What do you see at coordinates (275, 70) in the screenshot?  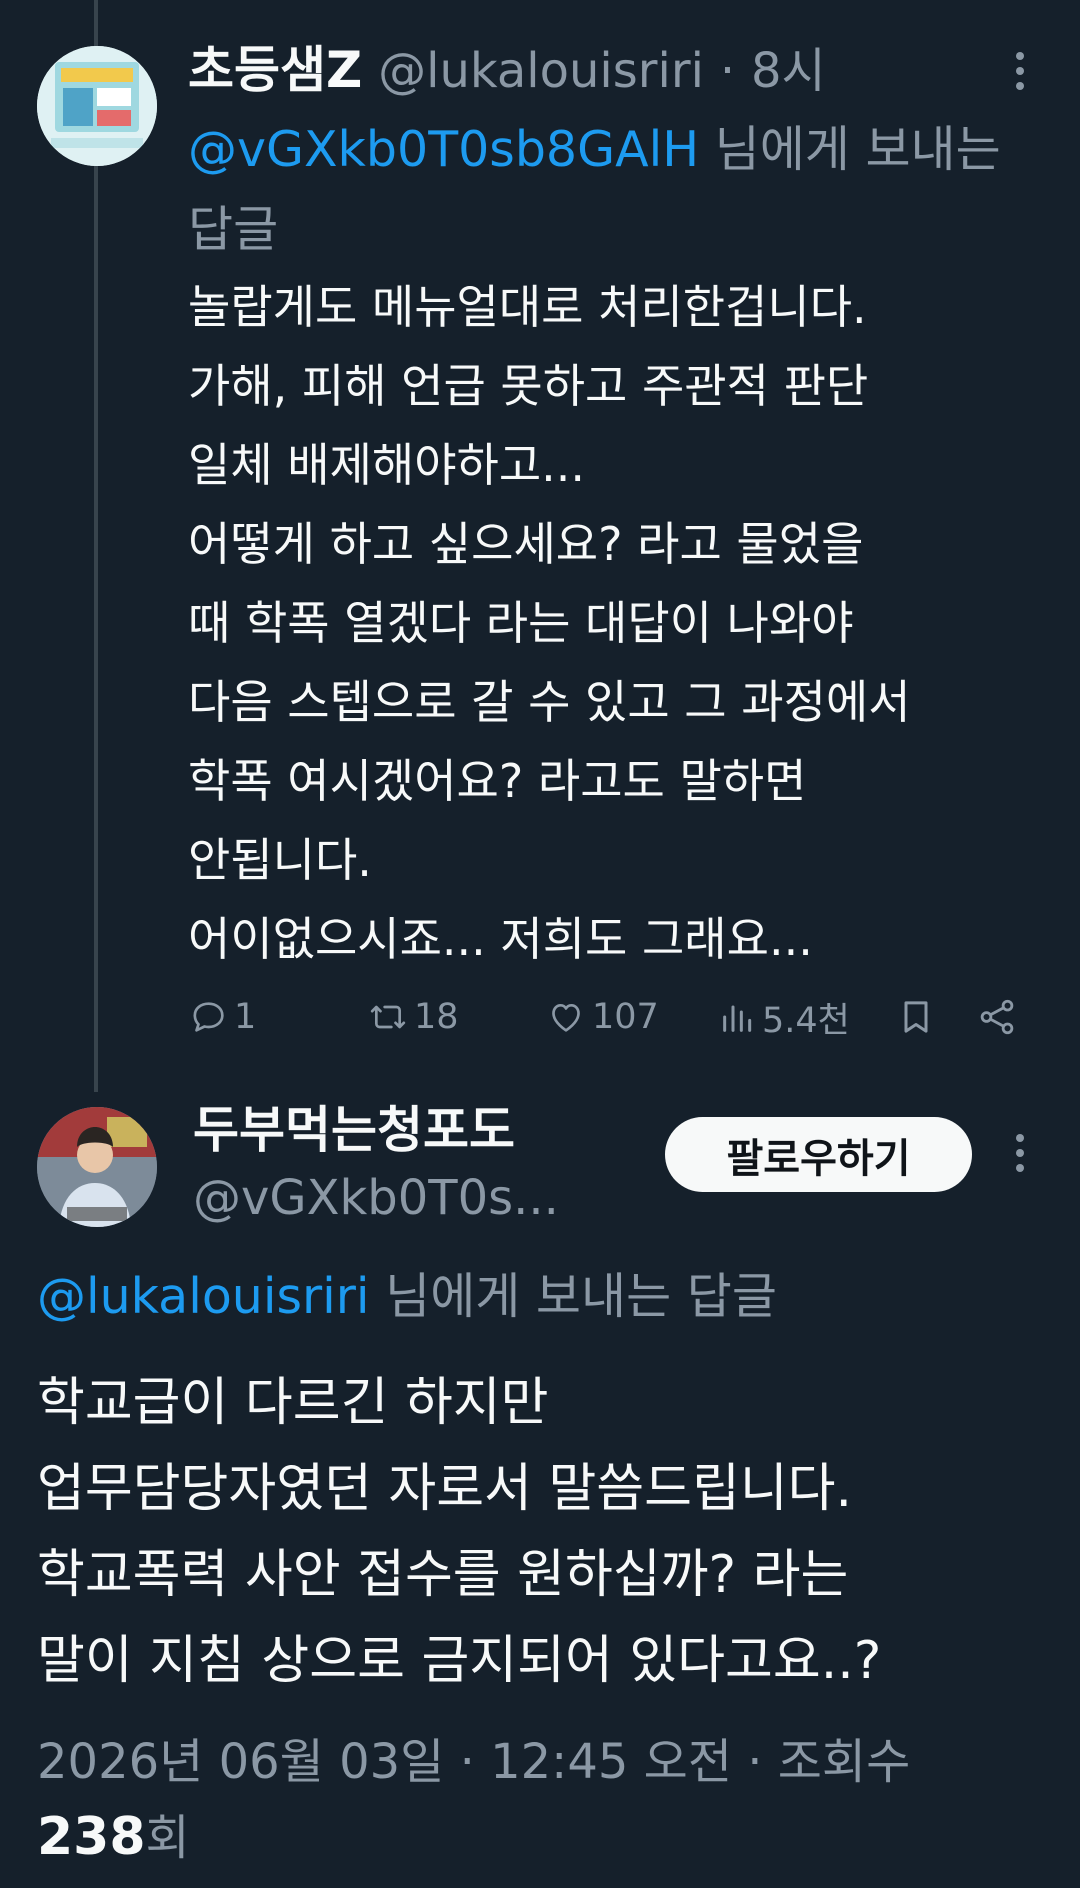 I see `display-name: 초등샘Z` at bounding box center [275, 70].